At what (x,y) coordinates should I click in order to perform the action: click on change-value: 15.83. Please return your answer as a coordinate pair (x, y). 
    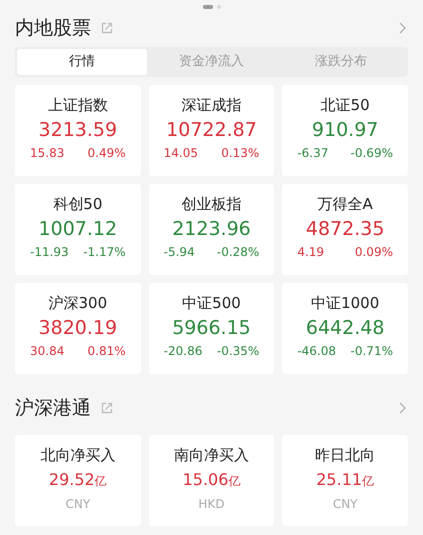
    Looking at the image, I should click on (47, 153).